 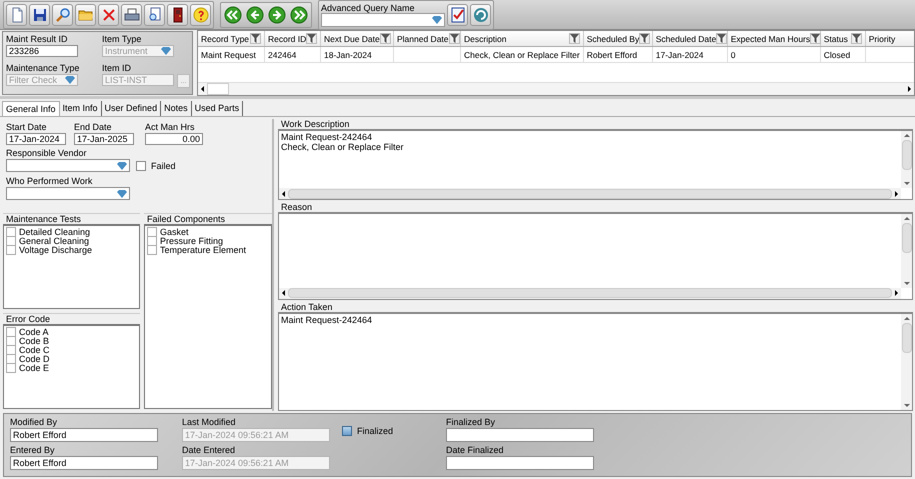 I want to click on query-combo, so click(x=383, y=19).